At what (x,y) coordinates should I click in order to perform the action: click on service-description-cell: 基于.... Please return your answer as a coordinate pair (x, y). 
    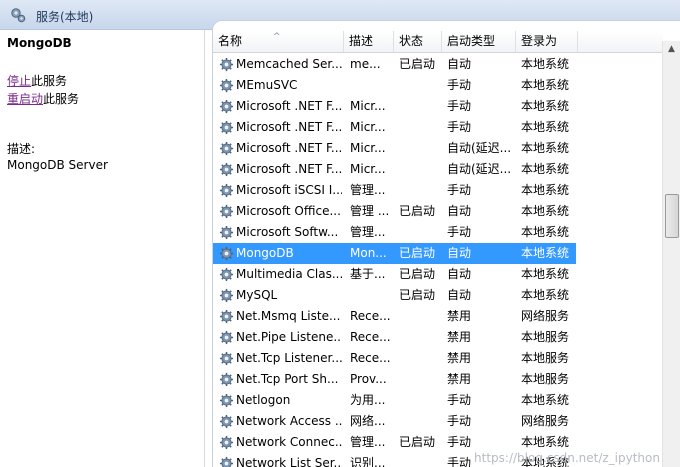
    Looking at the image, I should click on (368, 274).